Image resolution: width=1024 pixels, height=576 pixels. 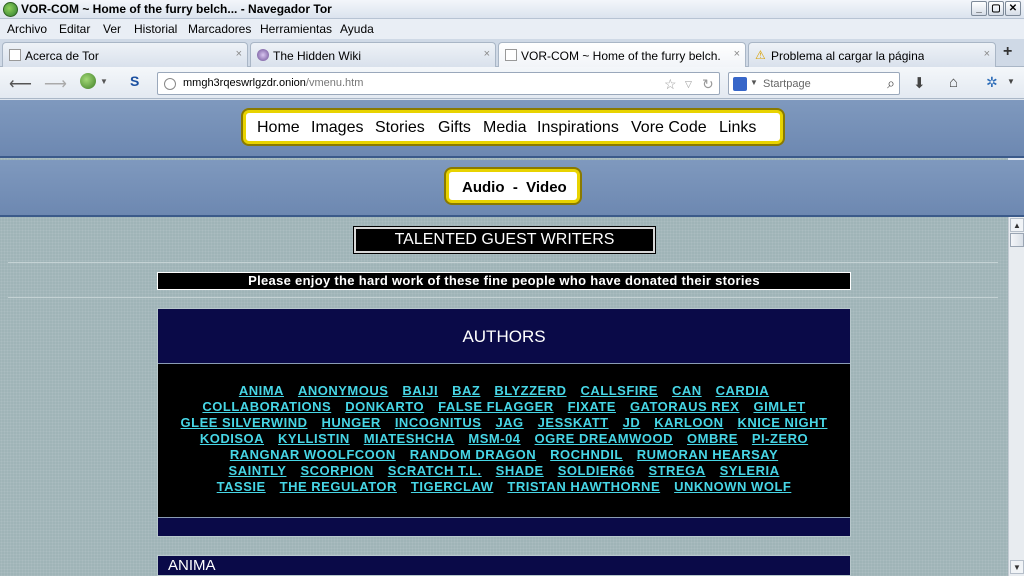 I want to click on author-link: BAZ, so click(x=466, y=390).